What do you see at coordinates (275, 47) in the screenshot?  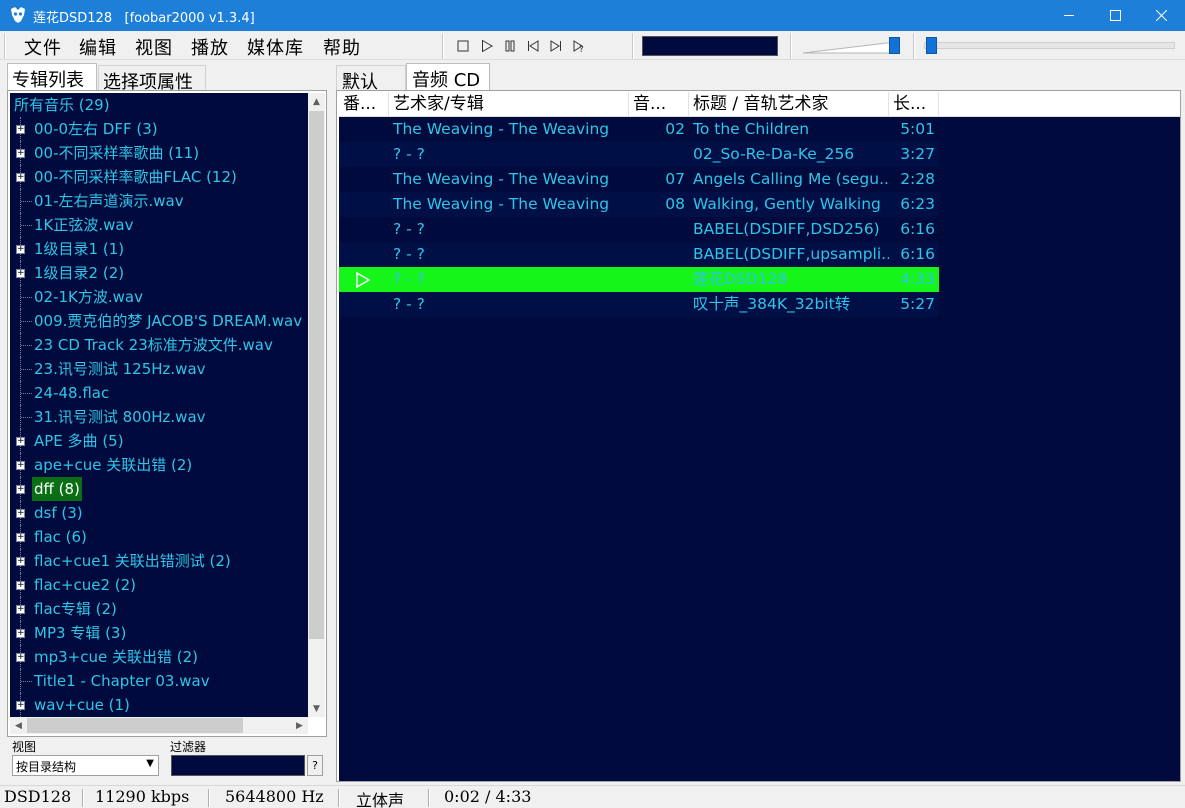 I see `menu-library: 媒体库` at bounding box center [275, 47].